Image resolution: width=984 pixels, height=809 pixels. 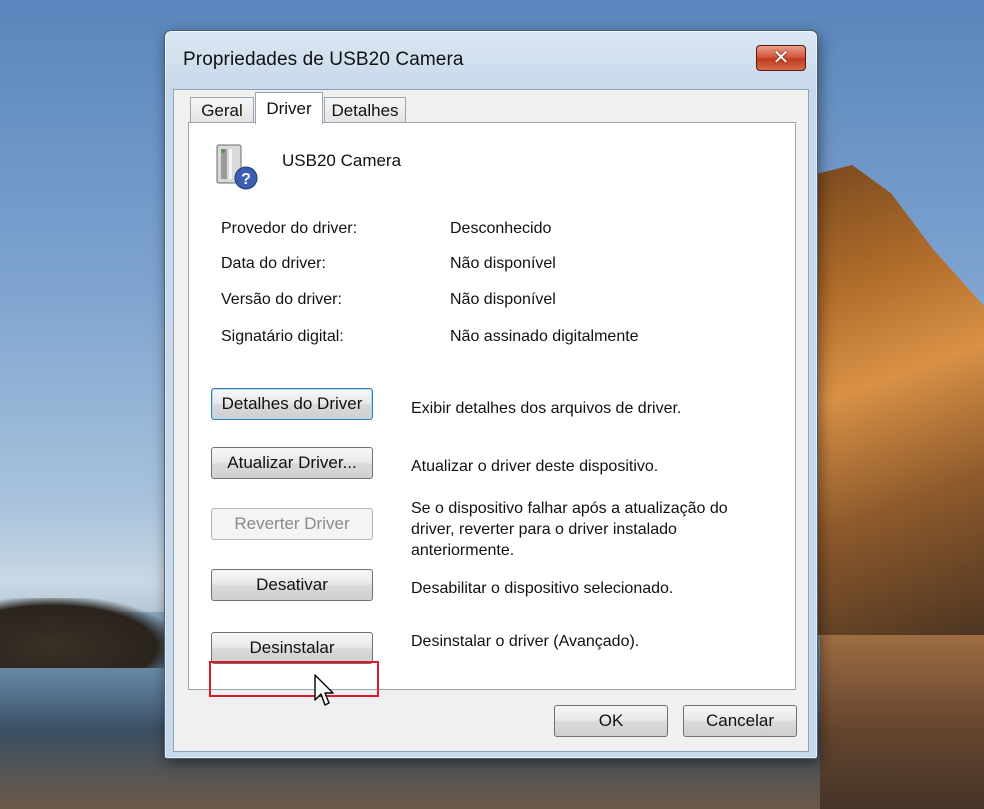 What do you see at coordinates (292, 648) in the screenshot?
I see `uninstall-button: Desinstalar` at bounding box center [292, 648].